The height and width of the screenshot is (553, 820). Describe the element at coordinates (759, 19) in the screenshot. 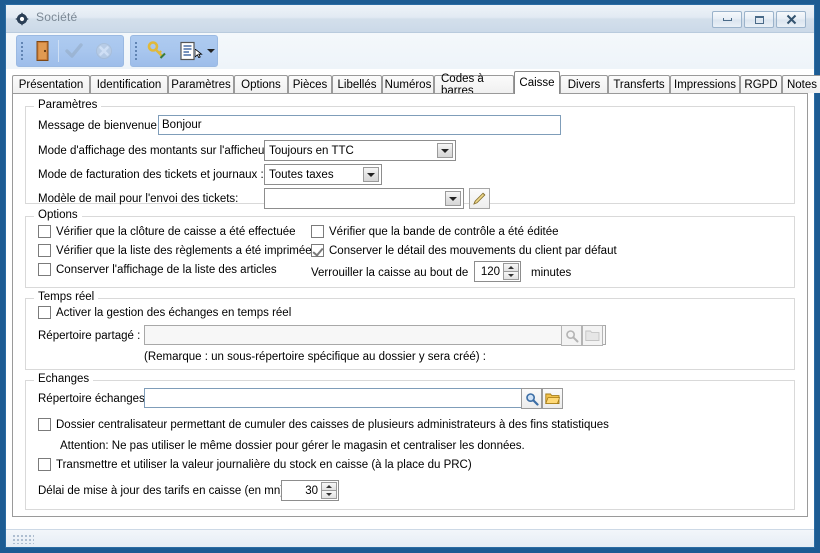

I see `restore-button` at that location.